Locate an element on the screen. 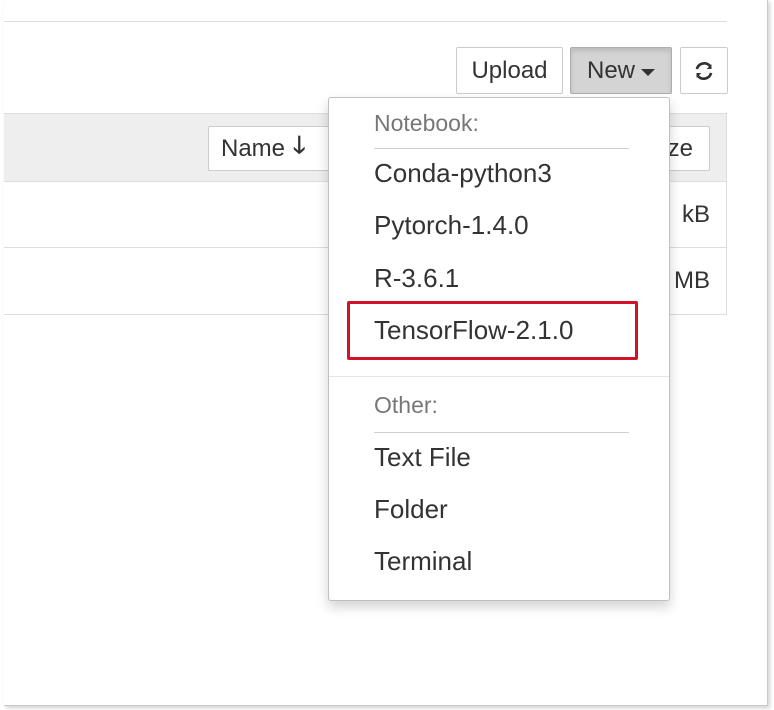 The image size is (774, 710). menu-item-folder: Folder is located at coordinates (411, 509).